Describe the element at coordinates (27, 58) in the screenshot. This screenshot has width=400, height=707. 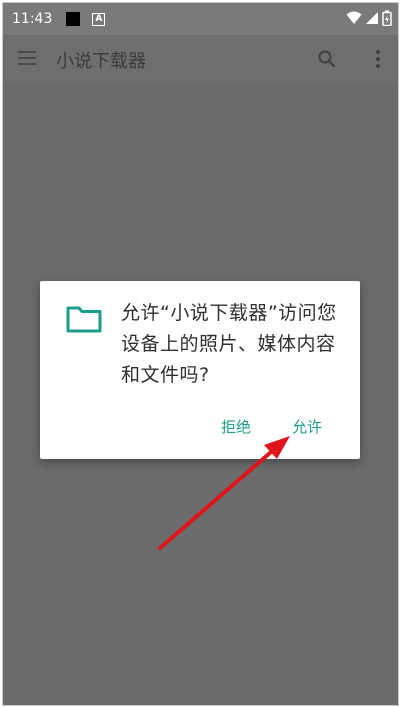
I see `menu-icon` at that location.